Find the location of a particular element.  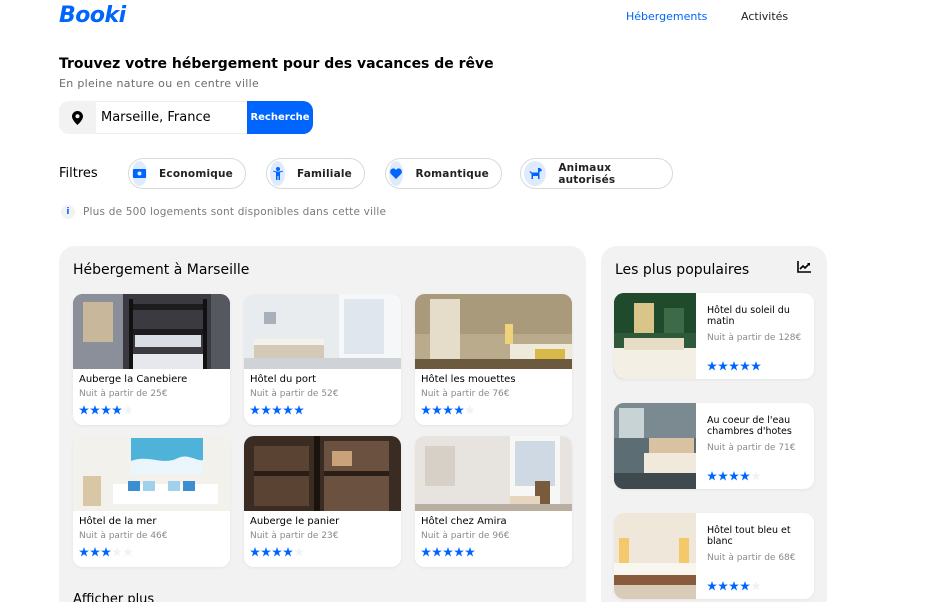

listing-card: Auberge le panier Nuit à partir de 23€ is located at coordinates (322, 501).